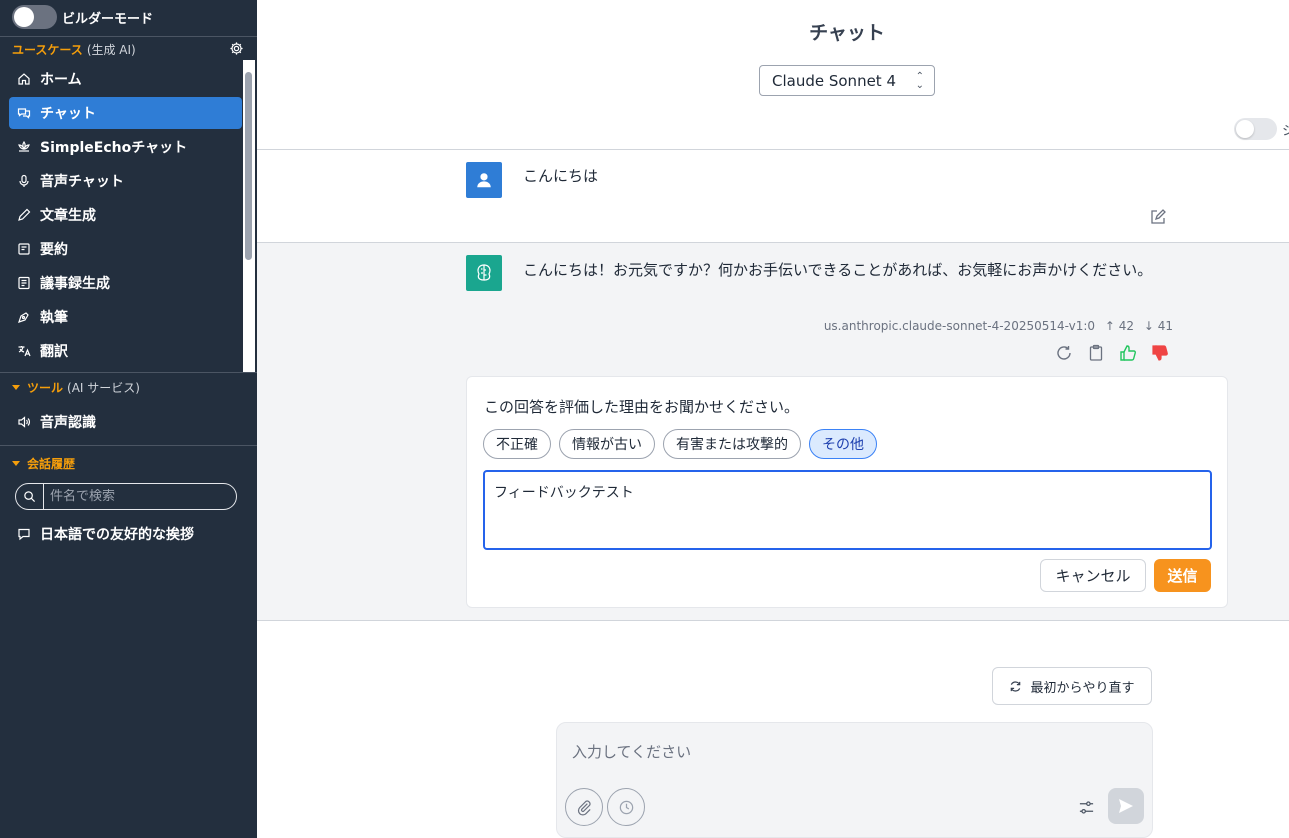 This screenshot has height=838, width=1289. Describe the element at coordinates (843, 444) in the screenshot. I see `reason-chip-other: その他` at that location.